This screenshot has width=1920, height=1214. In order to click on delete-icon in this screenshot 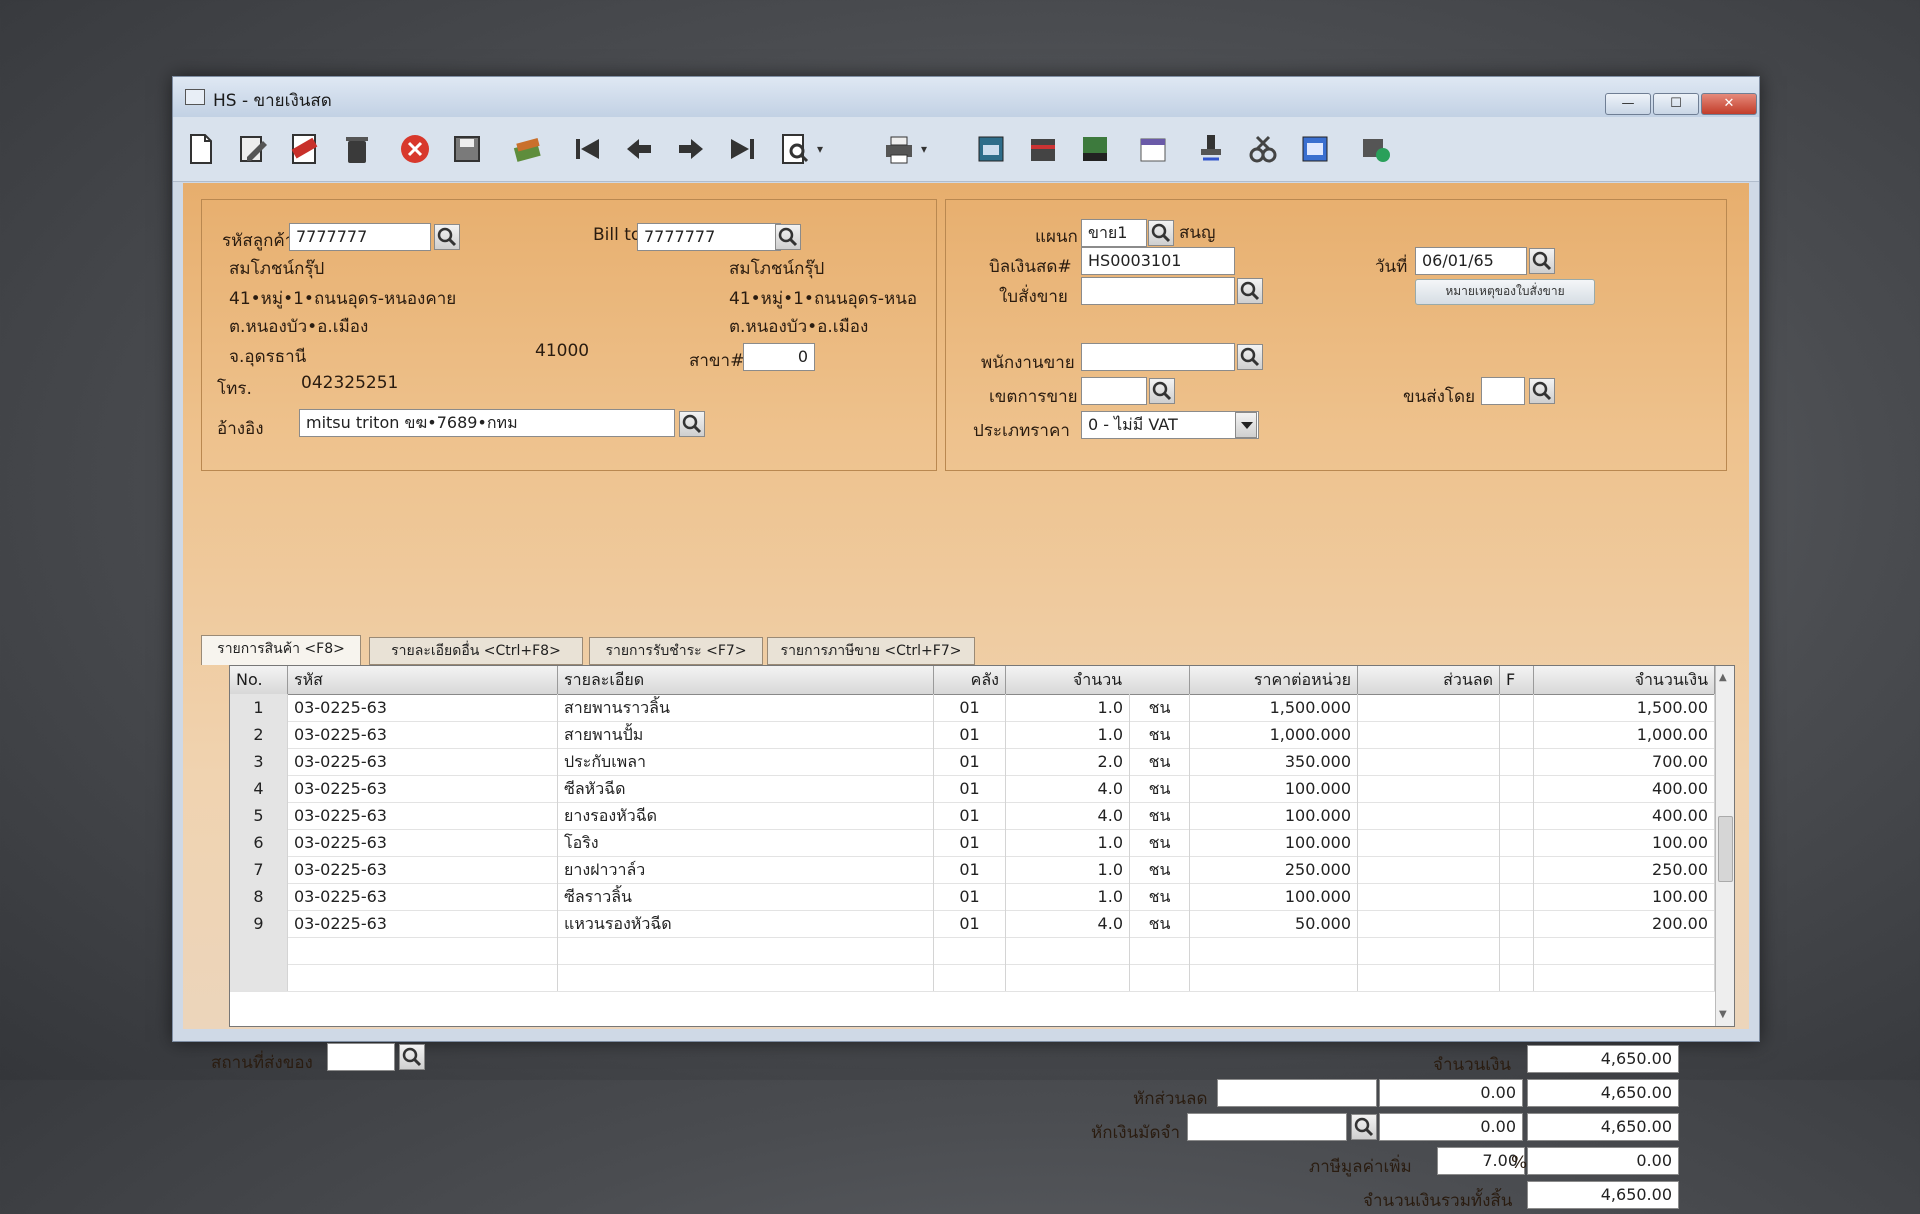, I will do `click(357, 149)`.